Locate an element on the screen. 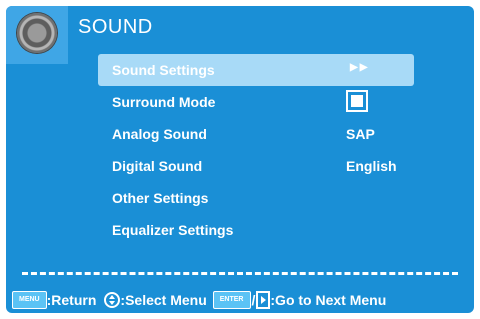  select-menu-hint: :Select Menu is located at coordinates (163, 300).